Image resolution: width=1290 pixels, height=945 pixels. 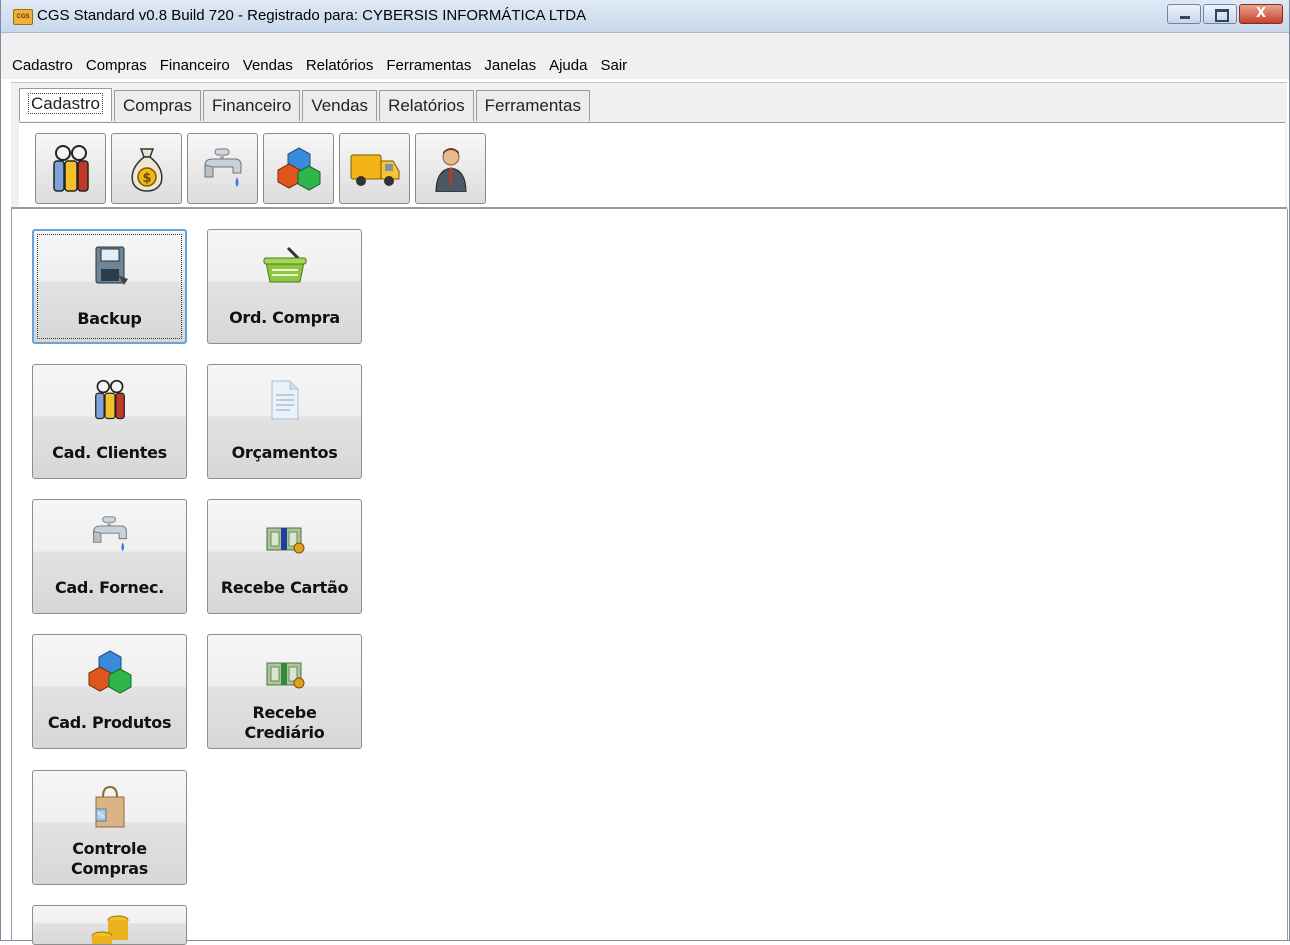 I want to click on backup-button: Backup, so click(x=109, y=286).